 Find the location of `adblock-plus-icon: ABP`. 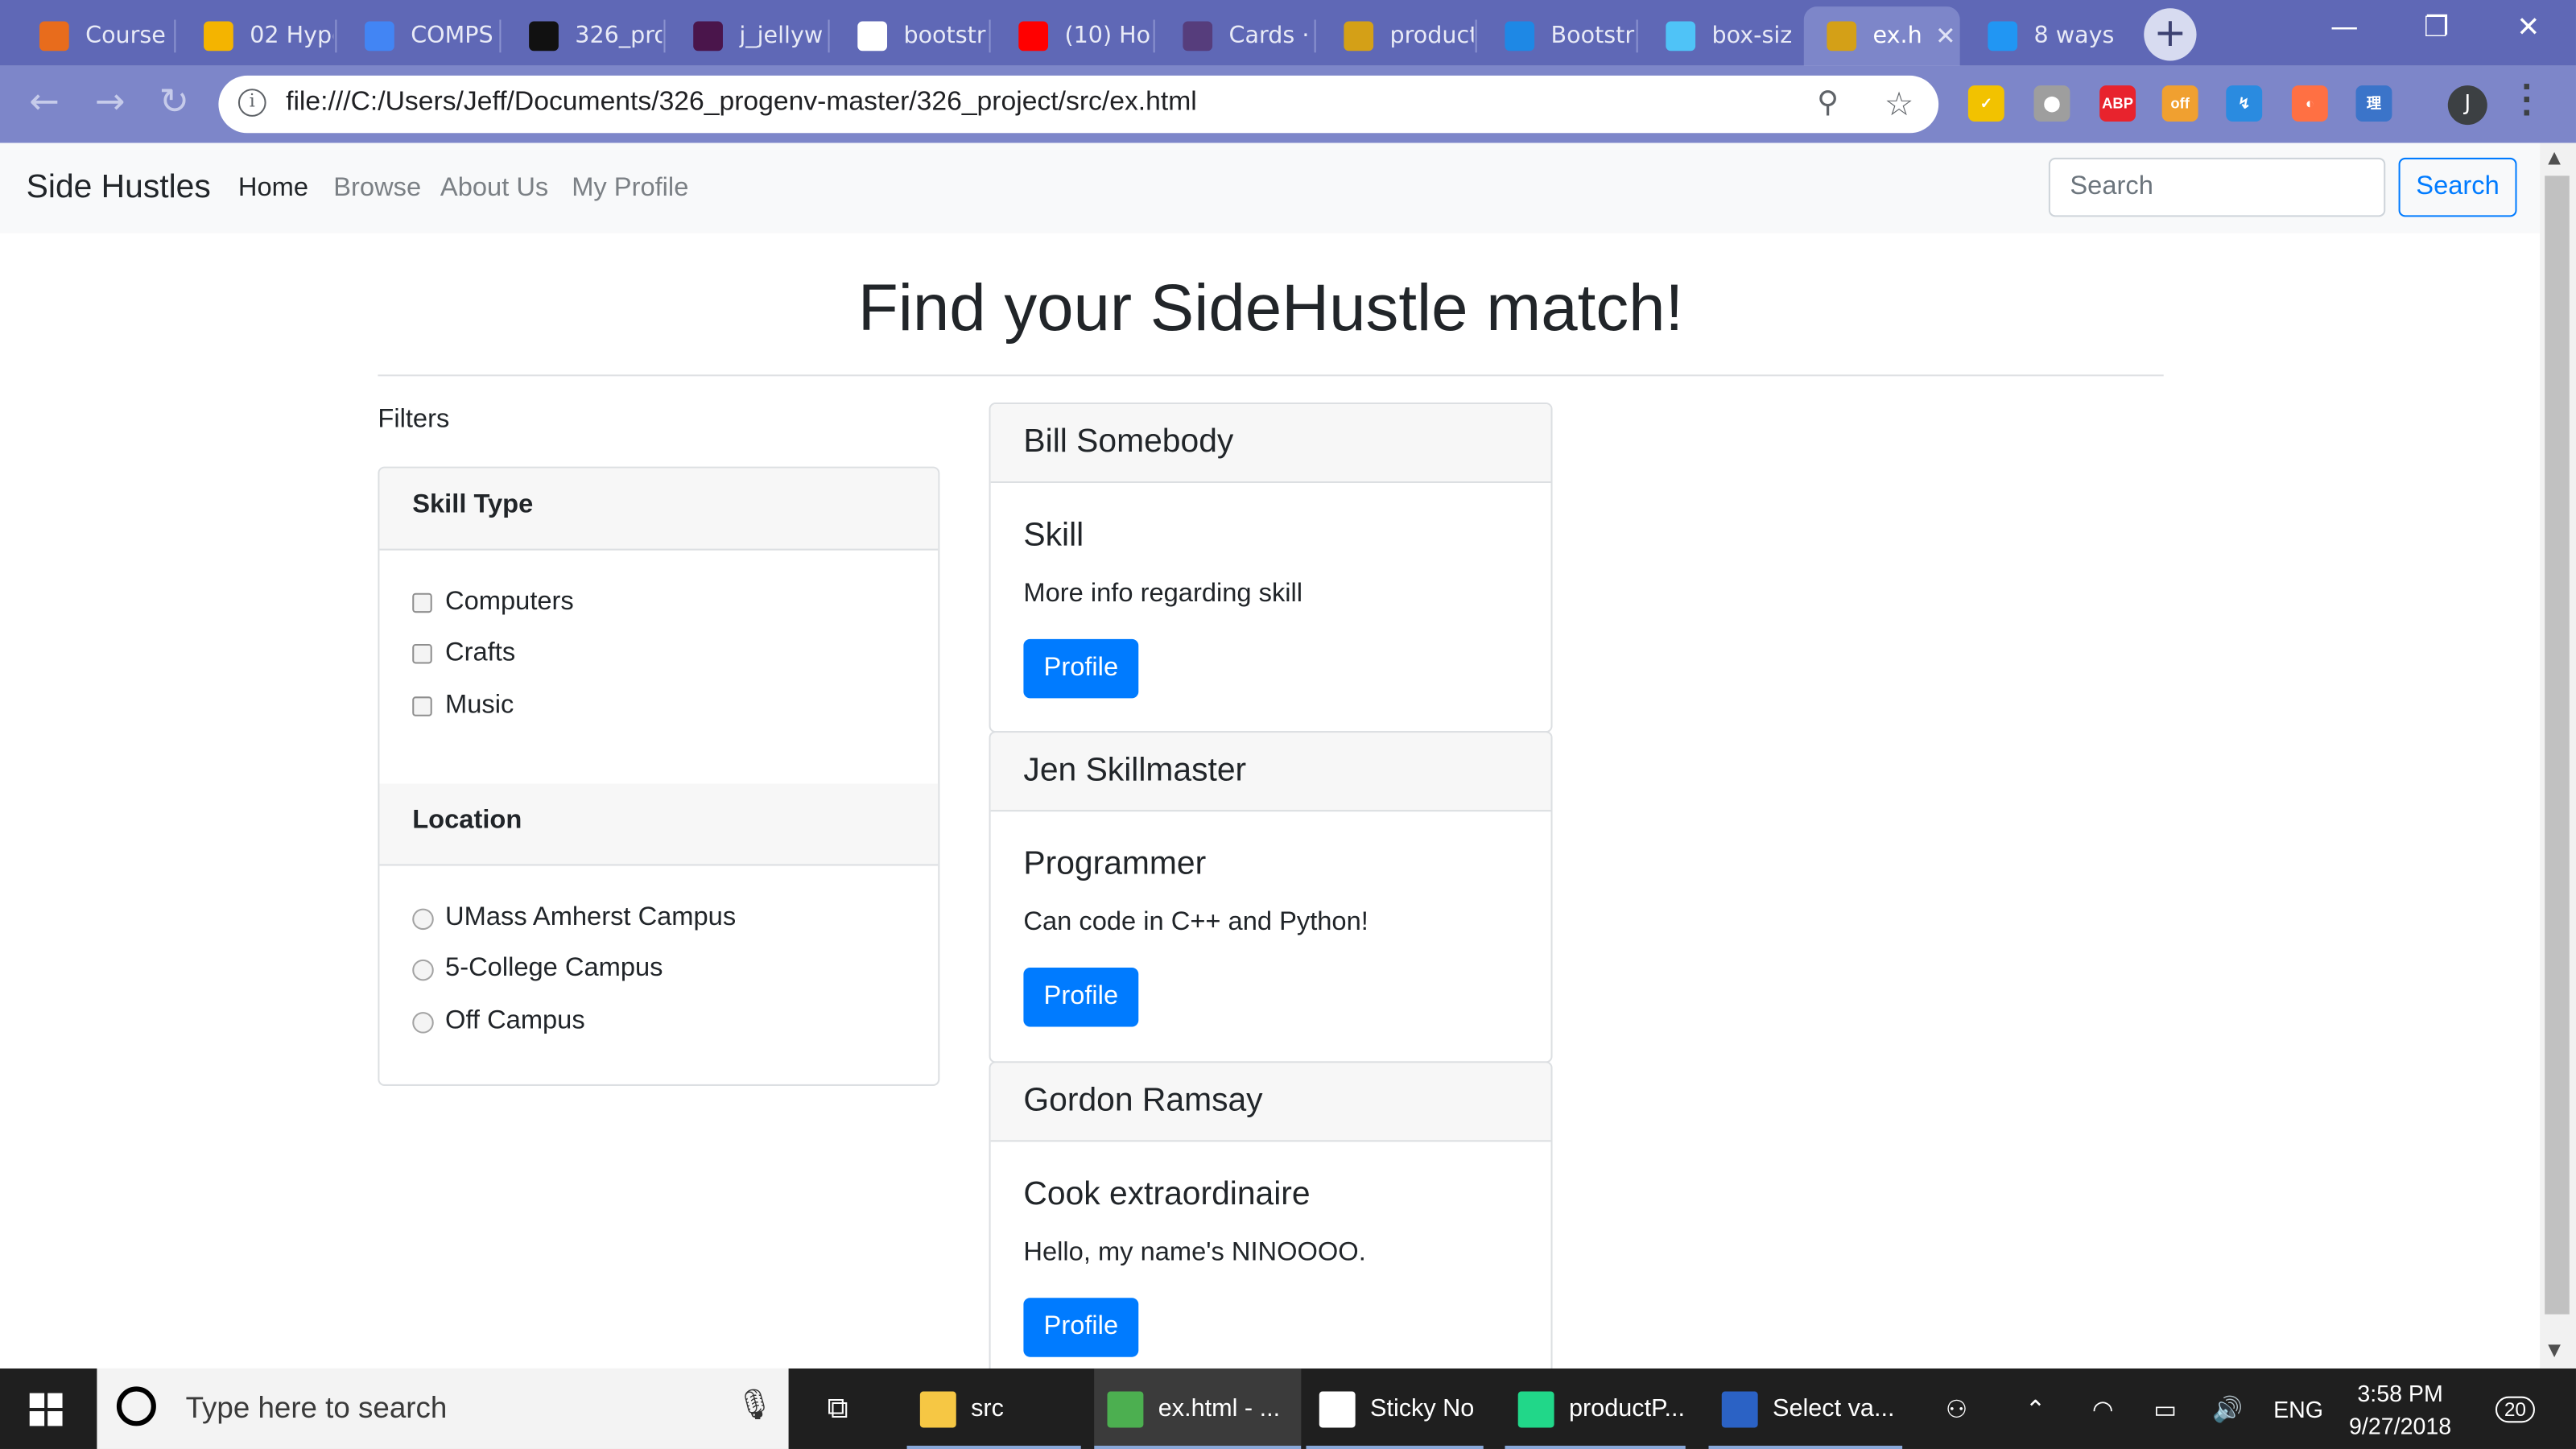

adblock-plus-icon: ABP is located at coordinates (2117, 103).